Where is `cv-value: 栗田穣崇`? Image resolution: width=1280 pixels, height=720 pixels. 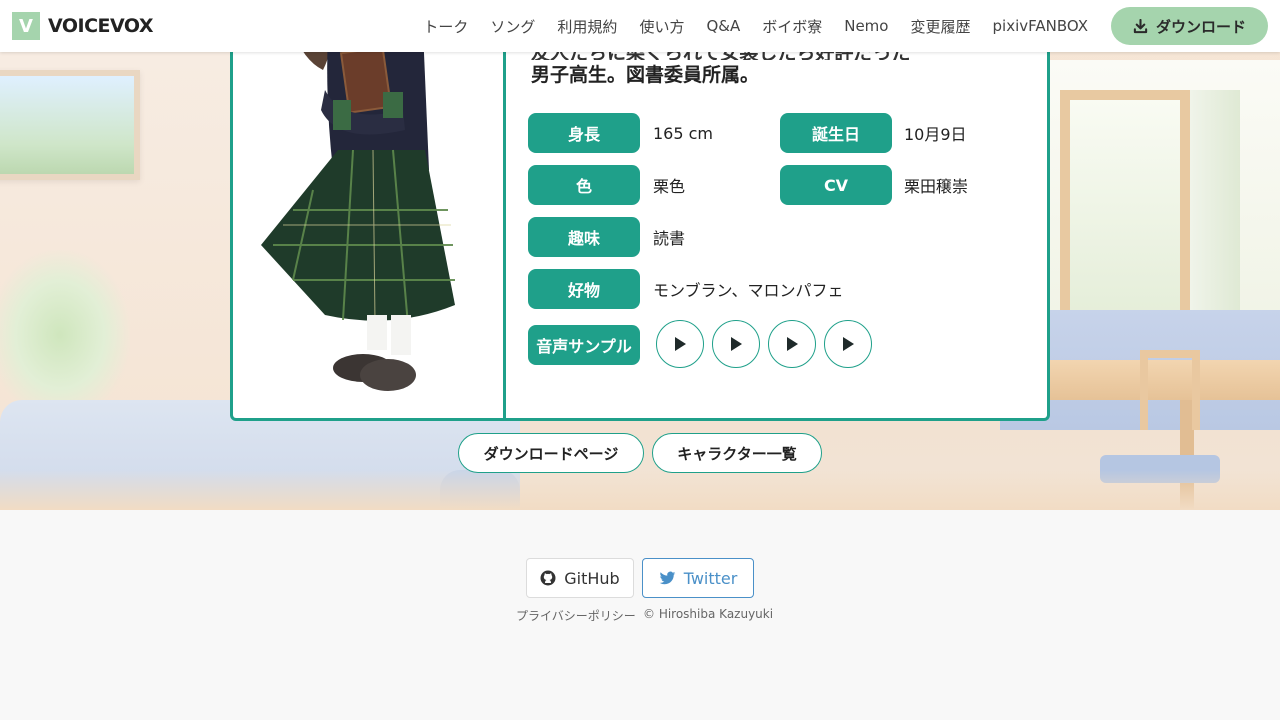
cv-value: 栗田穣崇 is located at coordinates (936, 186).